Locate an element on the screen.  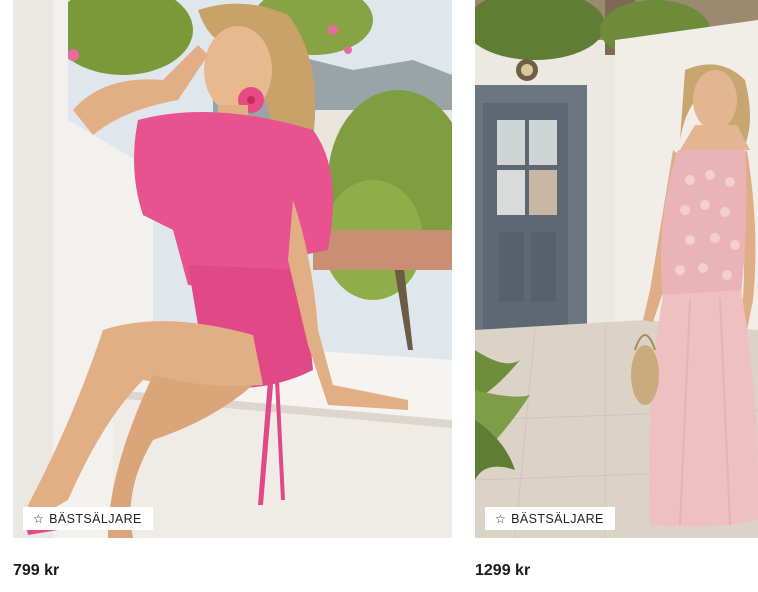
product-price: 1299 kr is located at coordinates (503, 570).